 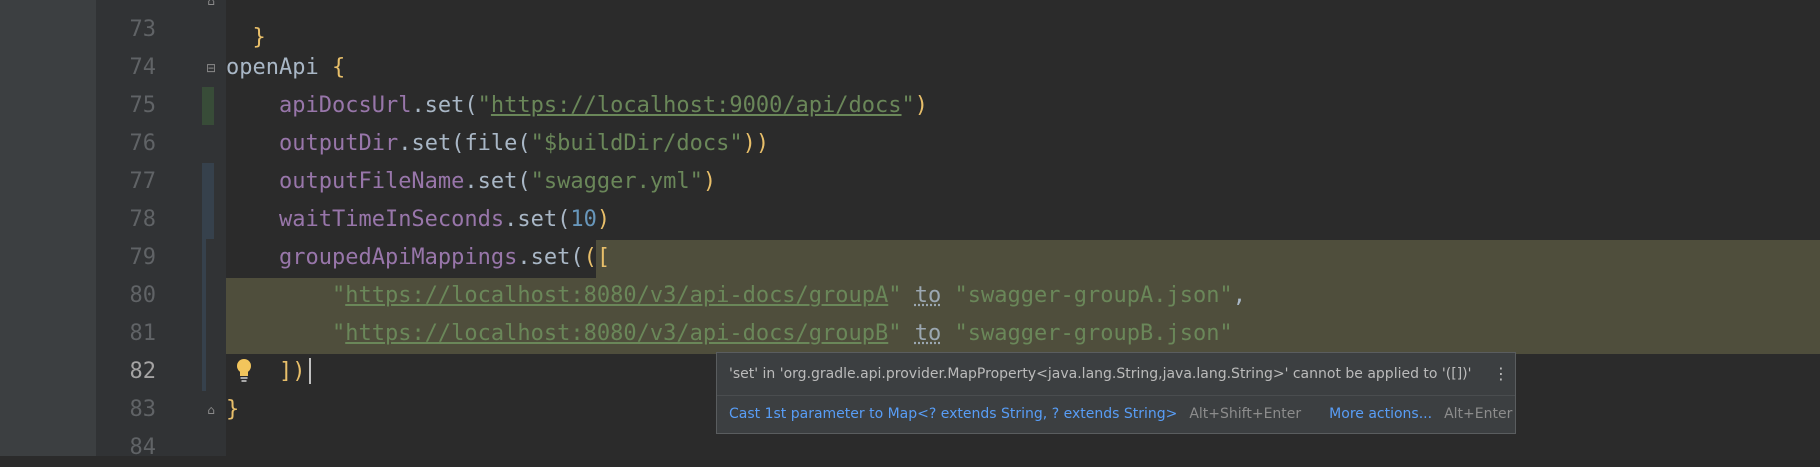 What do you see at coordinates (636, 143) in the screenshot?
I see `code-token: "$buildDir/docs"` at bounding box center [636, 143].